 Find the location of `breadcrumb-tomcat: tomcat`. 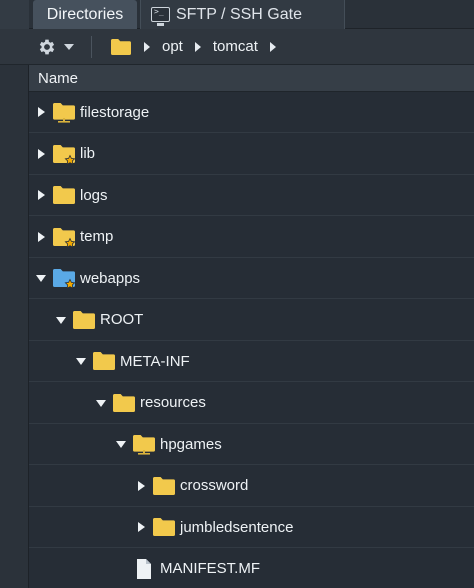

breadcrumb-tomcat: tomcat is located at coordinates (235, 46).